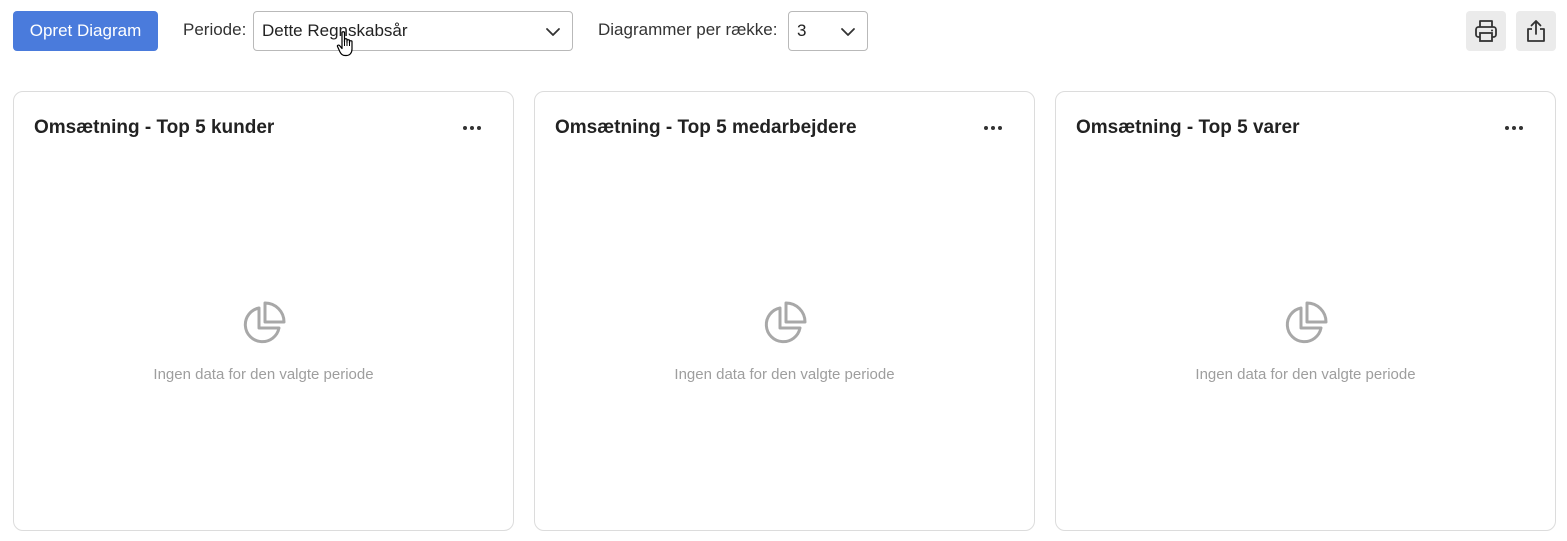 This screenshot has height=541, width=1567. What do you see at coordinates (154, 127) in the screenshot?
I see `card-title: Omsætning - Top 5 kunder` at bounding box center [154, 127].